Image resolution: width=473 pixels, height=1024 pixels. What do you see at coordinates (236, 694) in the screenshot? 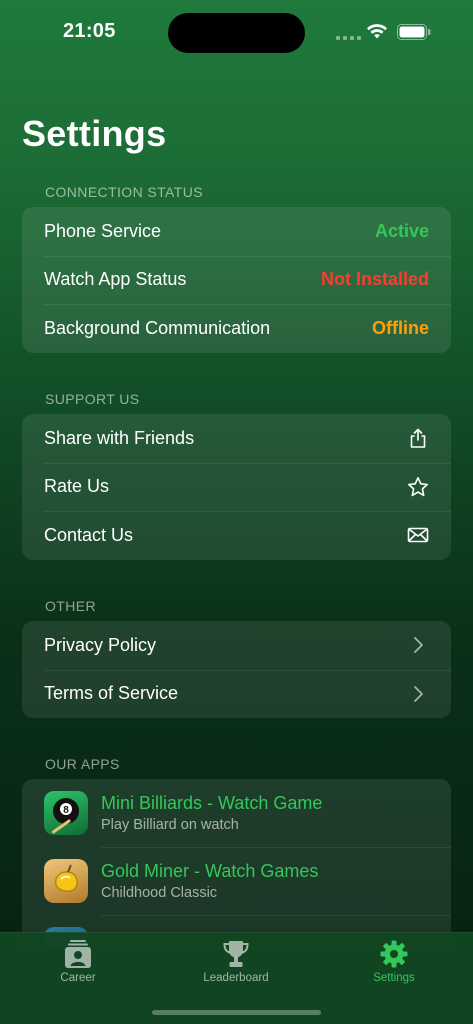
I see `terms-of-service-link: Terms of Service` at bounding box center [236, 694].